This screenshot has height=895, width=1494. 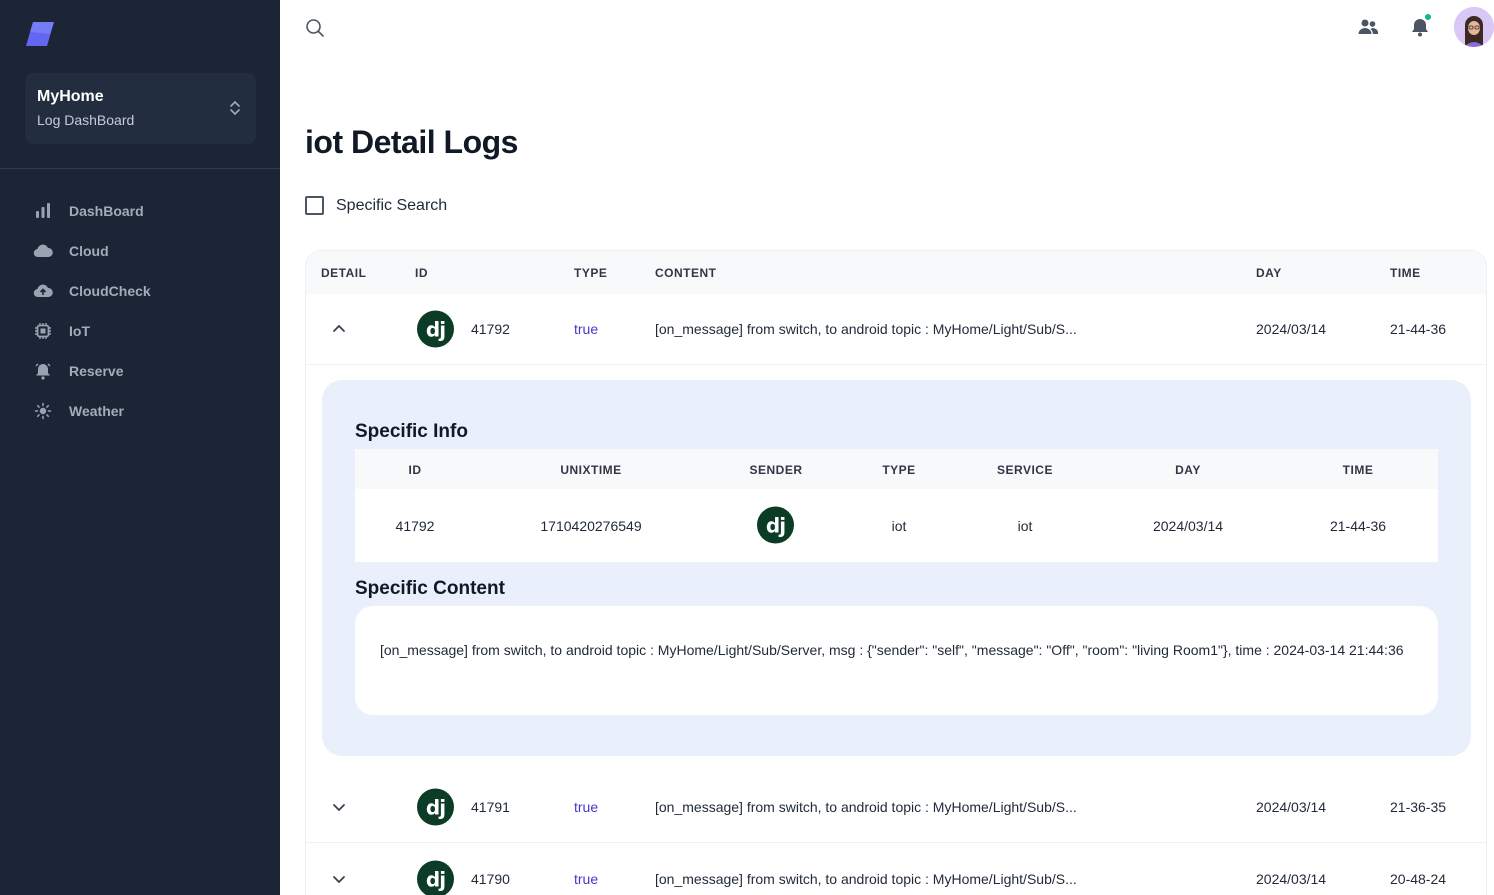 What do you see at coordinates (43, 211) in the screenshot?
I see `bar-chart-icon` at bounding box center [43, 211].